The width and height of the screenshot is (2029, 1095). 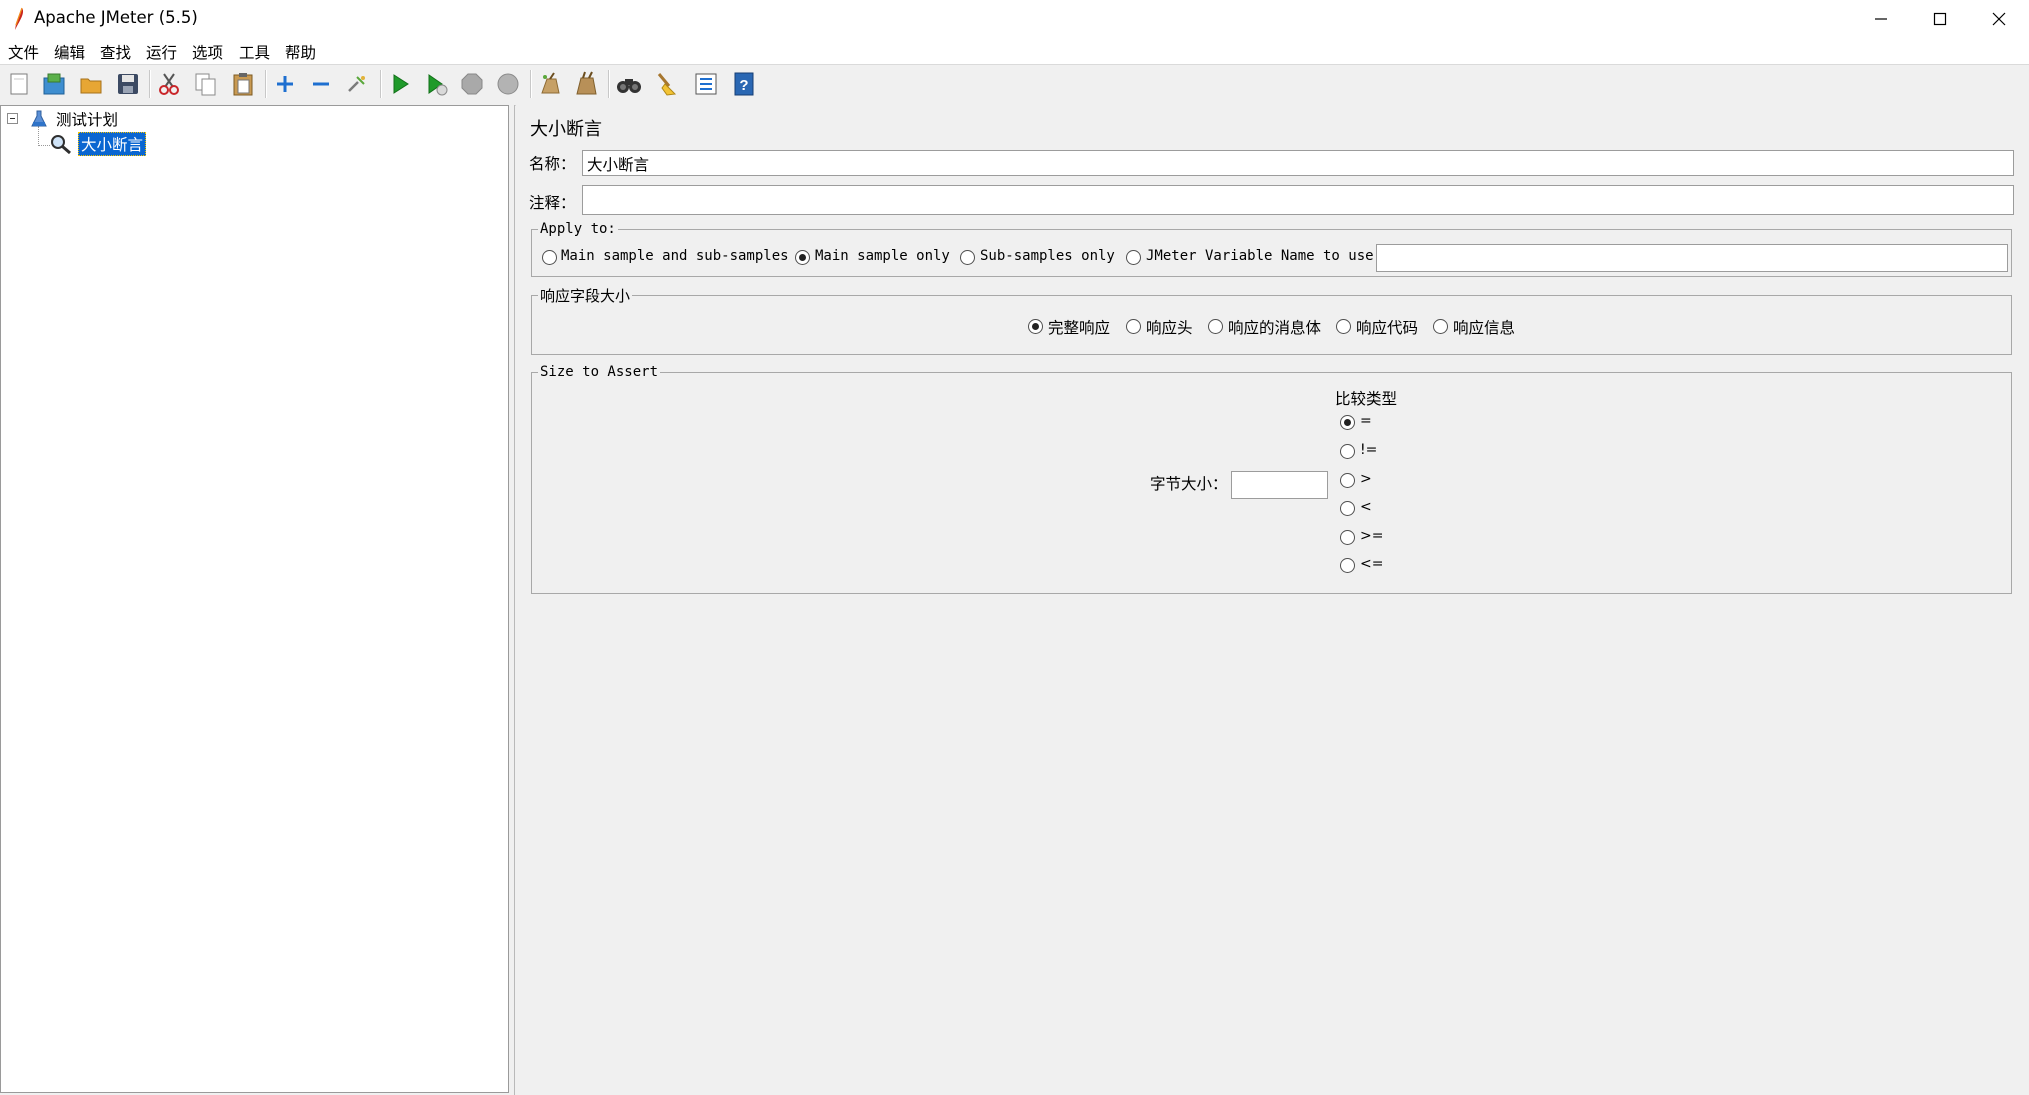 I want to click on menu-tools: 工具, so click(x=254, y=52).